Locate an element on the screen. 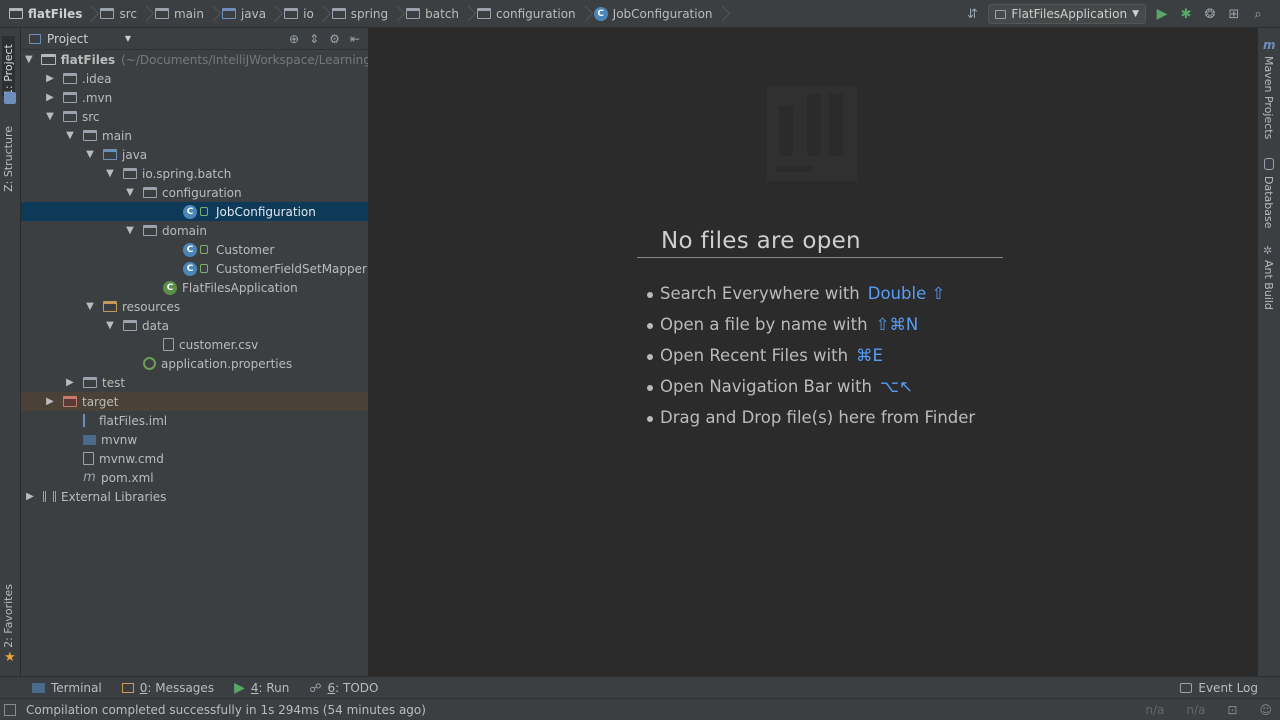 Image resolution: width=1280 pixels, height=720 pixels. tree-item-external-libraries: ▶ External Libraries is located at coordinates (194, 496).